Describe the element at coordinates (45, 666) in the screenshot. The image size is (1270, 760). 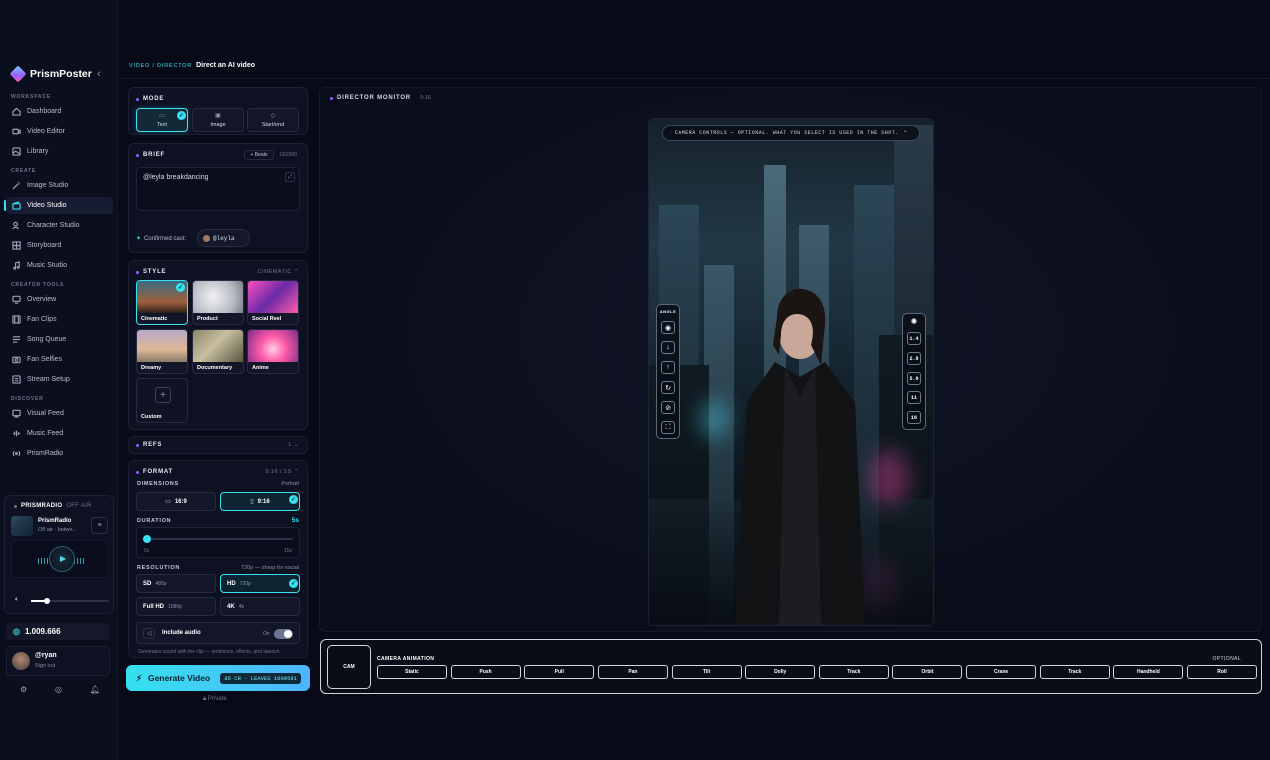
I see `sign-out-link: Sign out` at that location.